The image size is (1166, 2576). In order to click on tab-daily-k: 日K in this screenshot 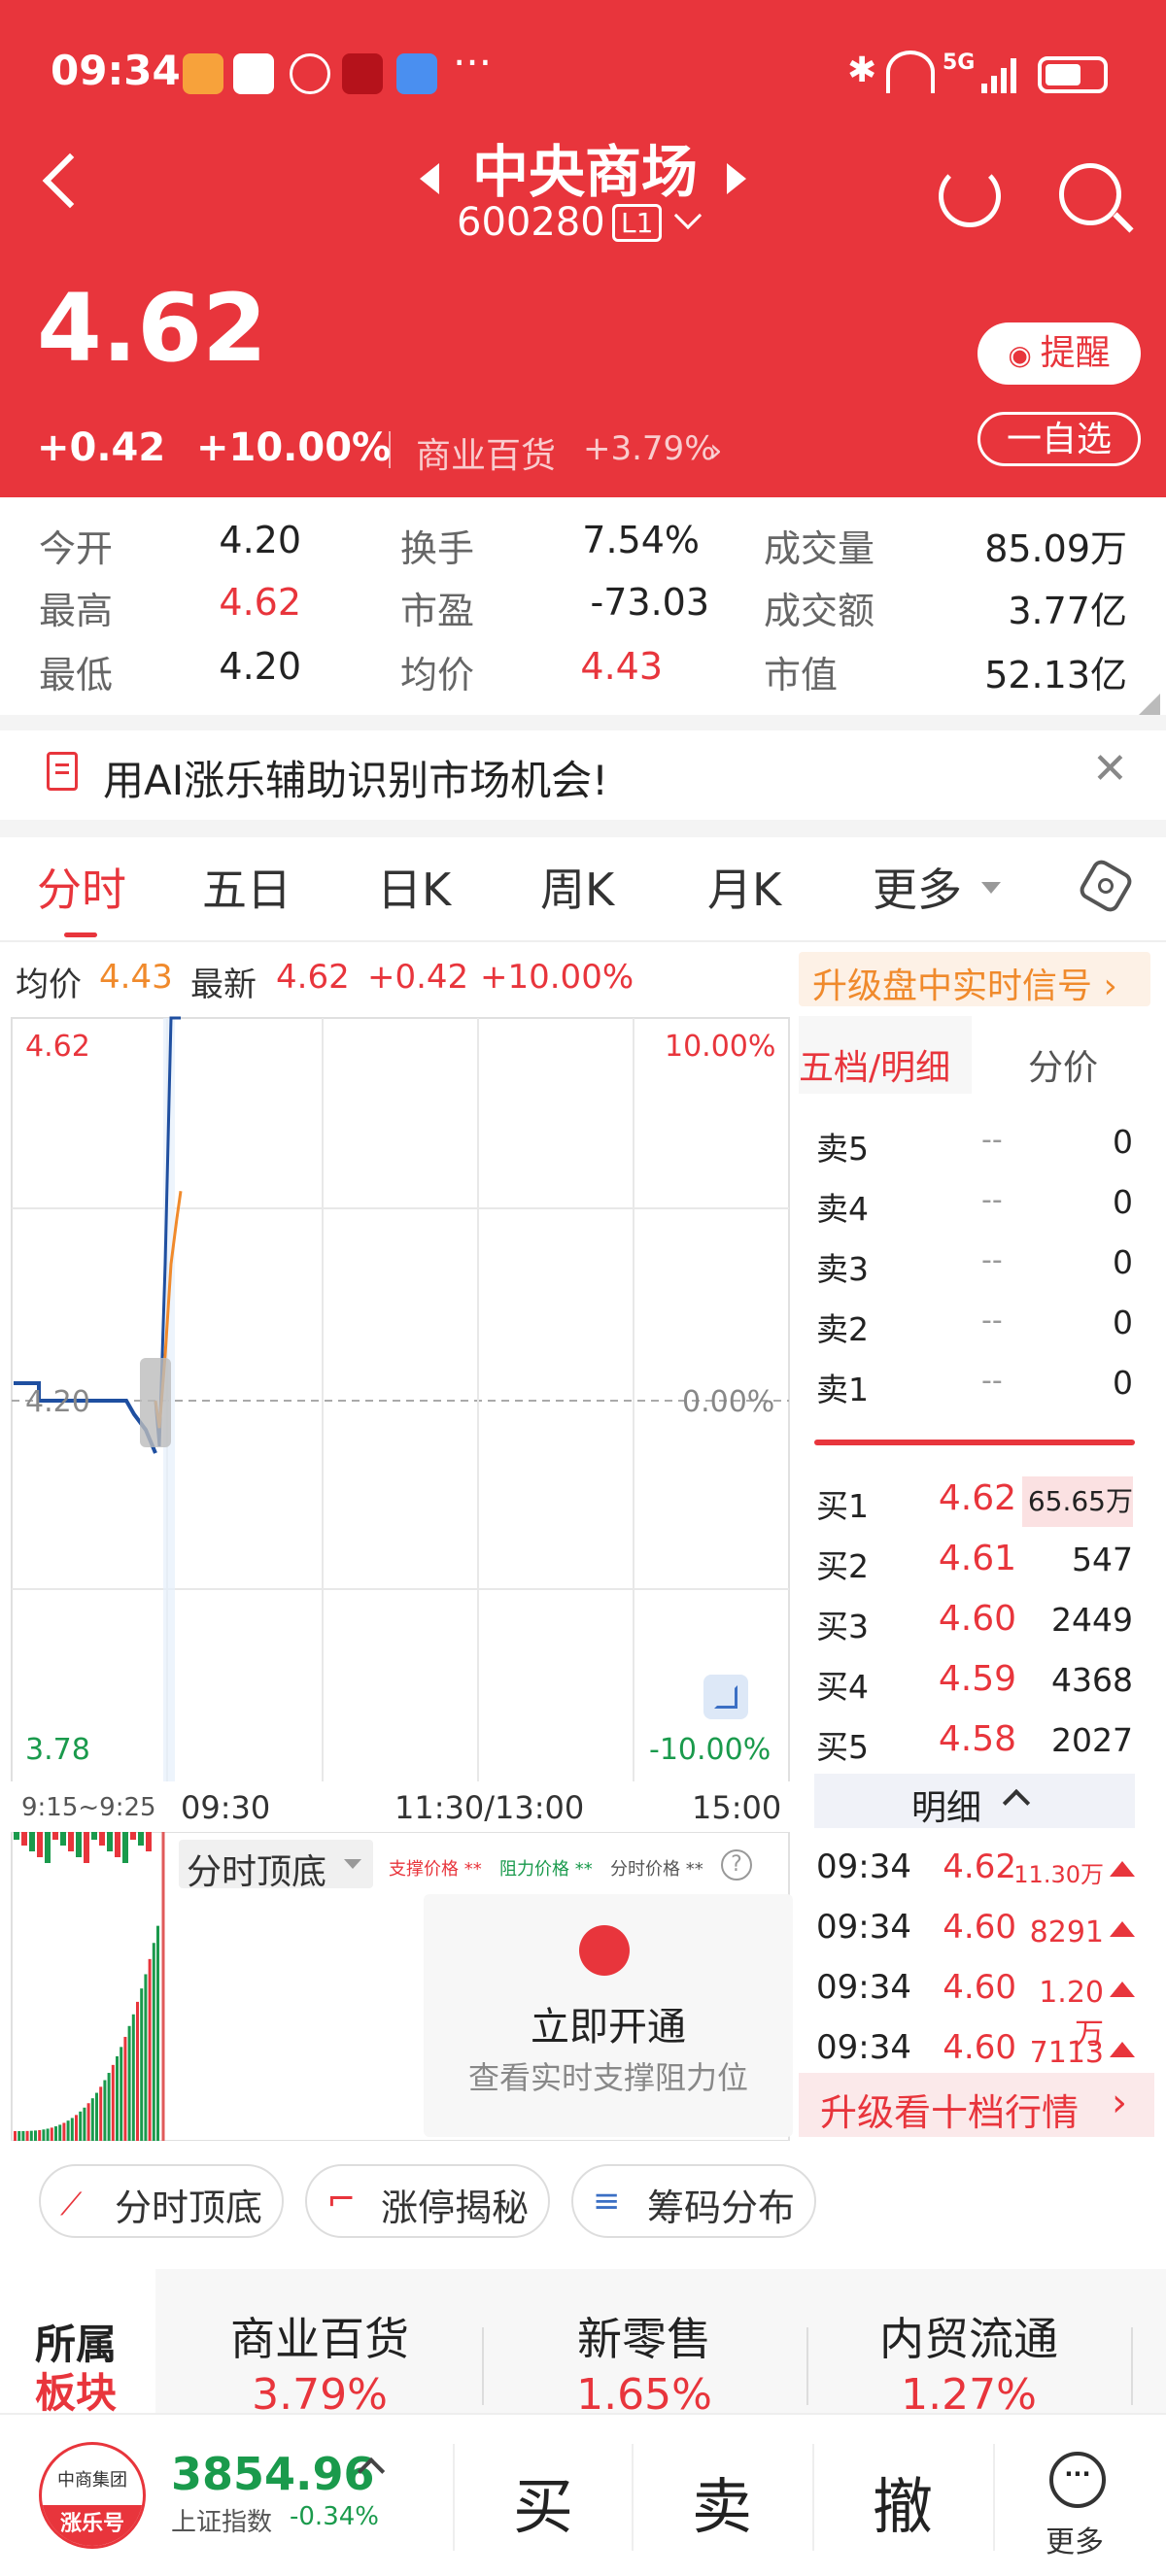, I will do `click(414, 887)`.